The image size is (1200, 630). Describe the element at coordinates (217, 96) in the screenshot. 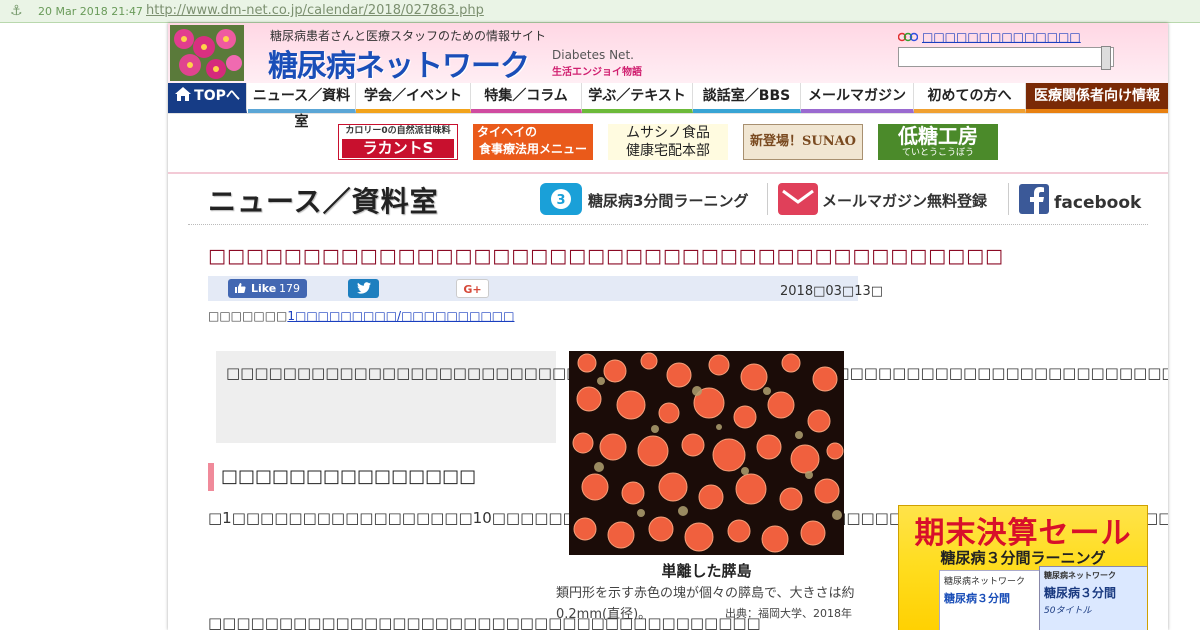

I see `nav-item-label: TOPへ` at that location.